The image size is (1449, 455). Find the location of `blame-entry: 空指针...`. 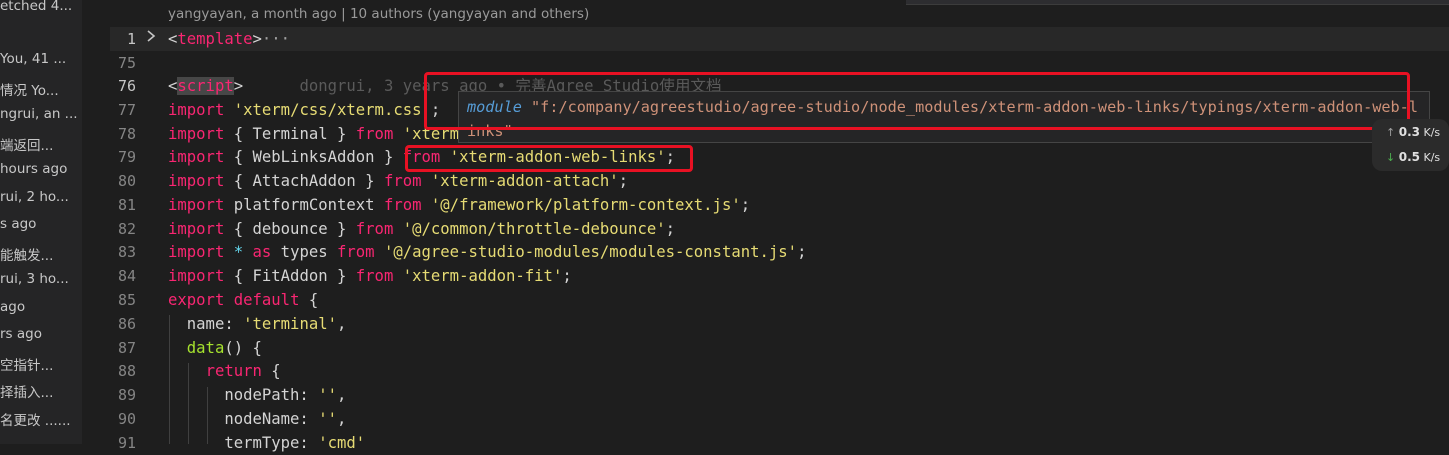

blame-entry: 空指针... is located at coordinates (26, 364).